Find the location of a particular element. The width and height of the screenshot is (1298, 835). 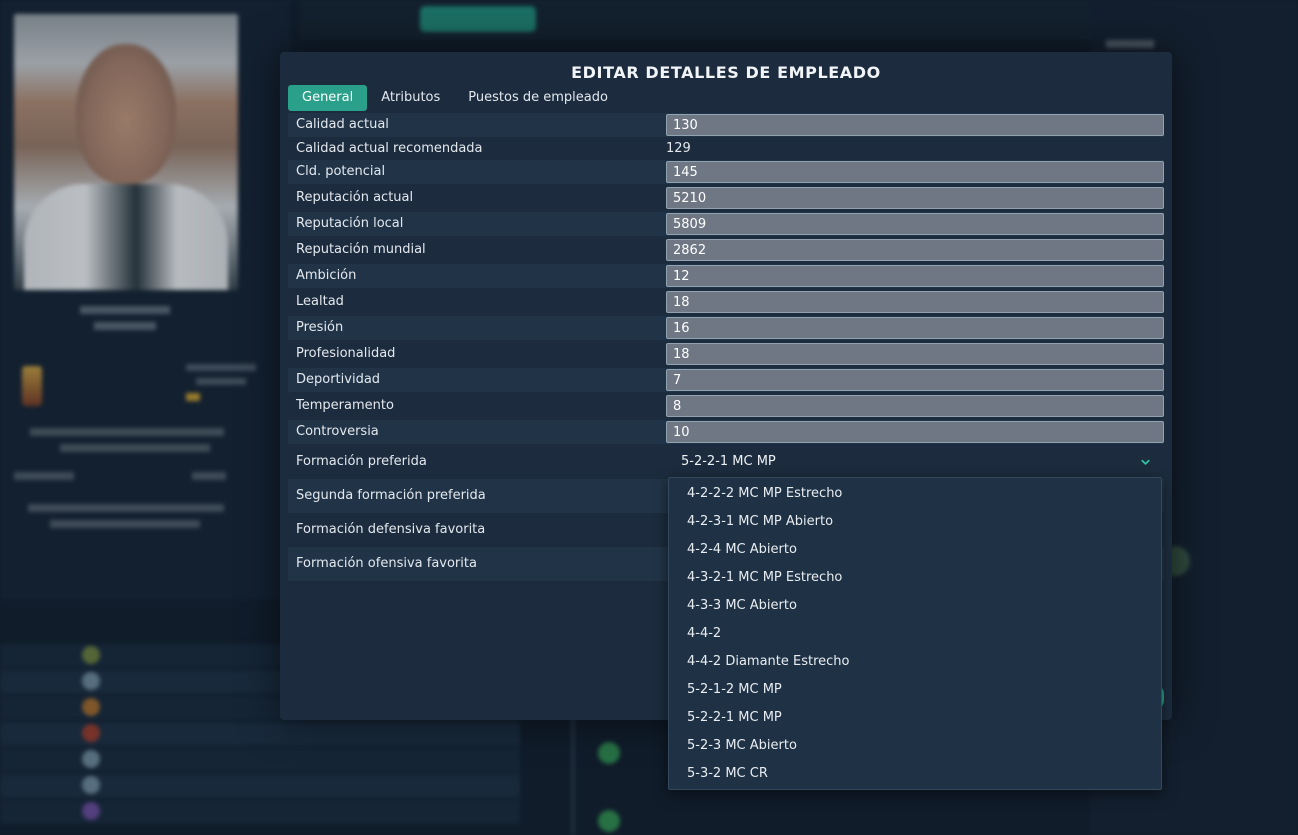

field-label: Formación preferida is located at coordinates (361, 461).